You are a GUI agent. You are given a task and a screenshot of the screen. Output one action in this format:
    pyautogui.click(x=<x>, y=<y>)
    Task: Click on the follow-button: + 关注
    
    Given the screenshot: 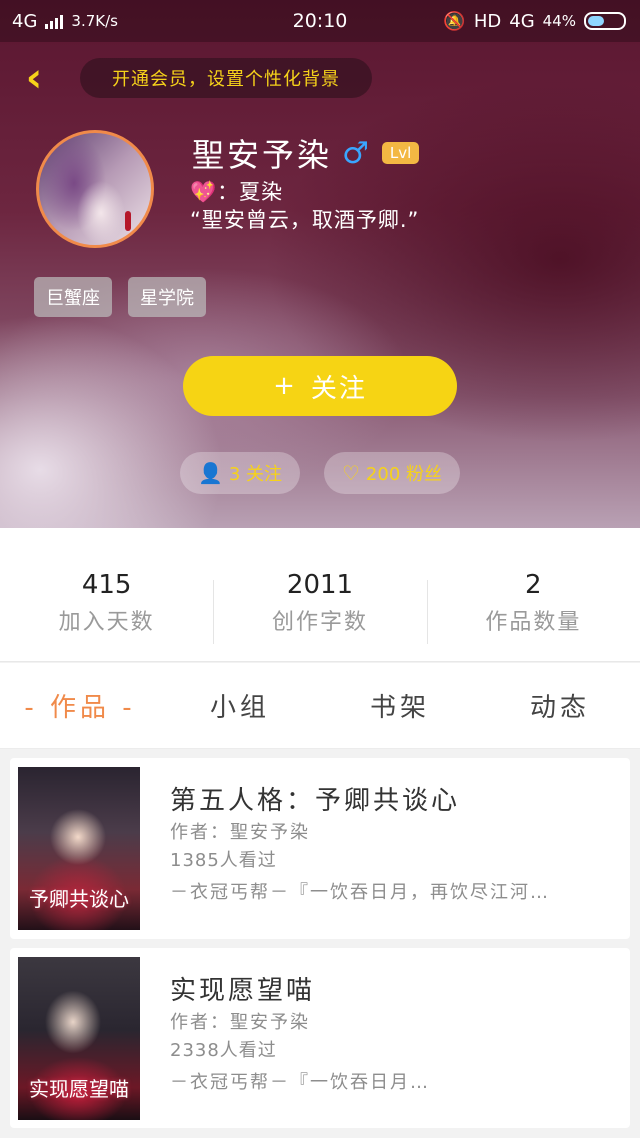 What is the action you would take?
    pyautogui.click(x=320, y=386)
    